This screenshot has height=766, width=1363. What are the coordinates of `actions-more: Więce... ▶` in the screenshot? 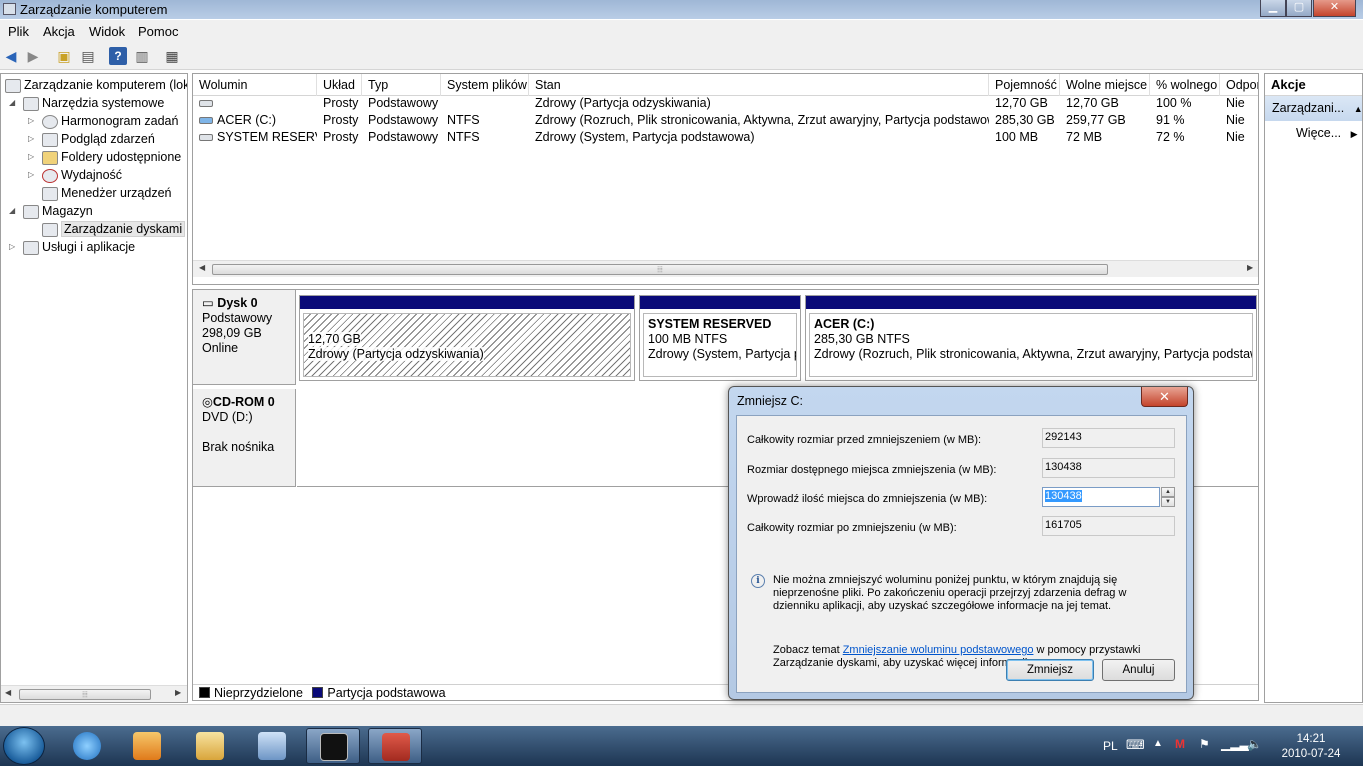 It's located at (1313, 133).